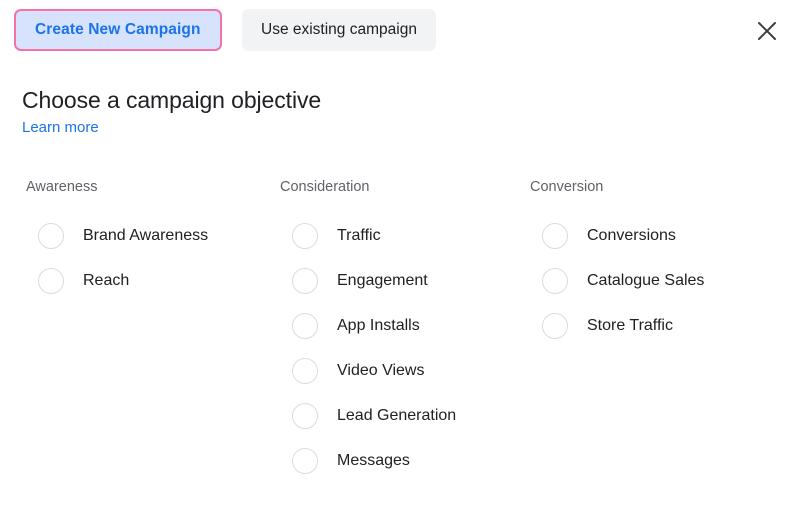  What do you see at coordinates (51, 280) in the screenshot?
I see `radio-reach` at bounding box center [51, 280].